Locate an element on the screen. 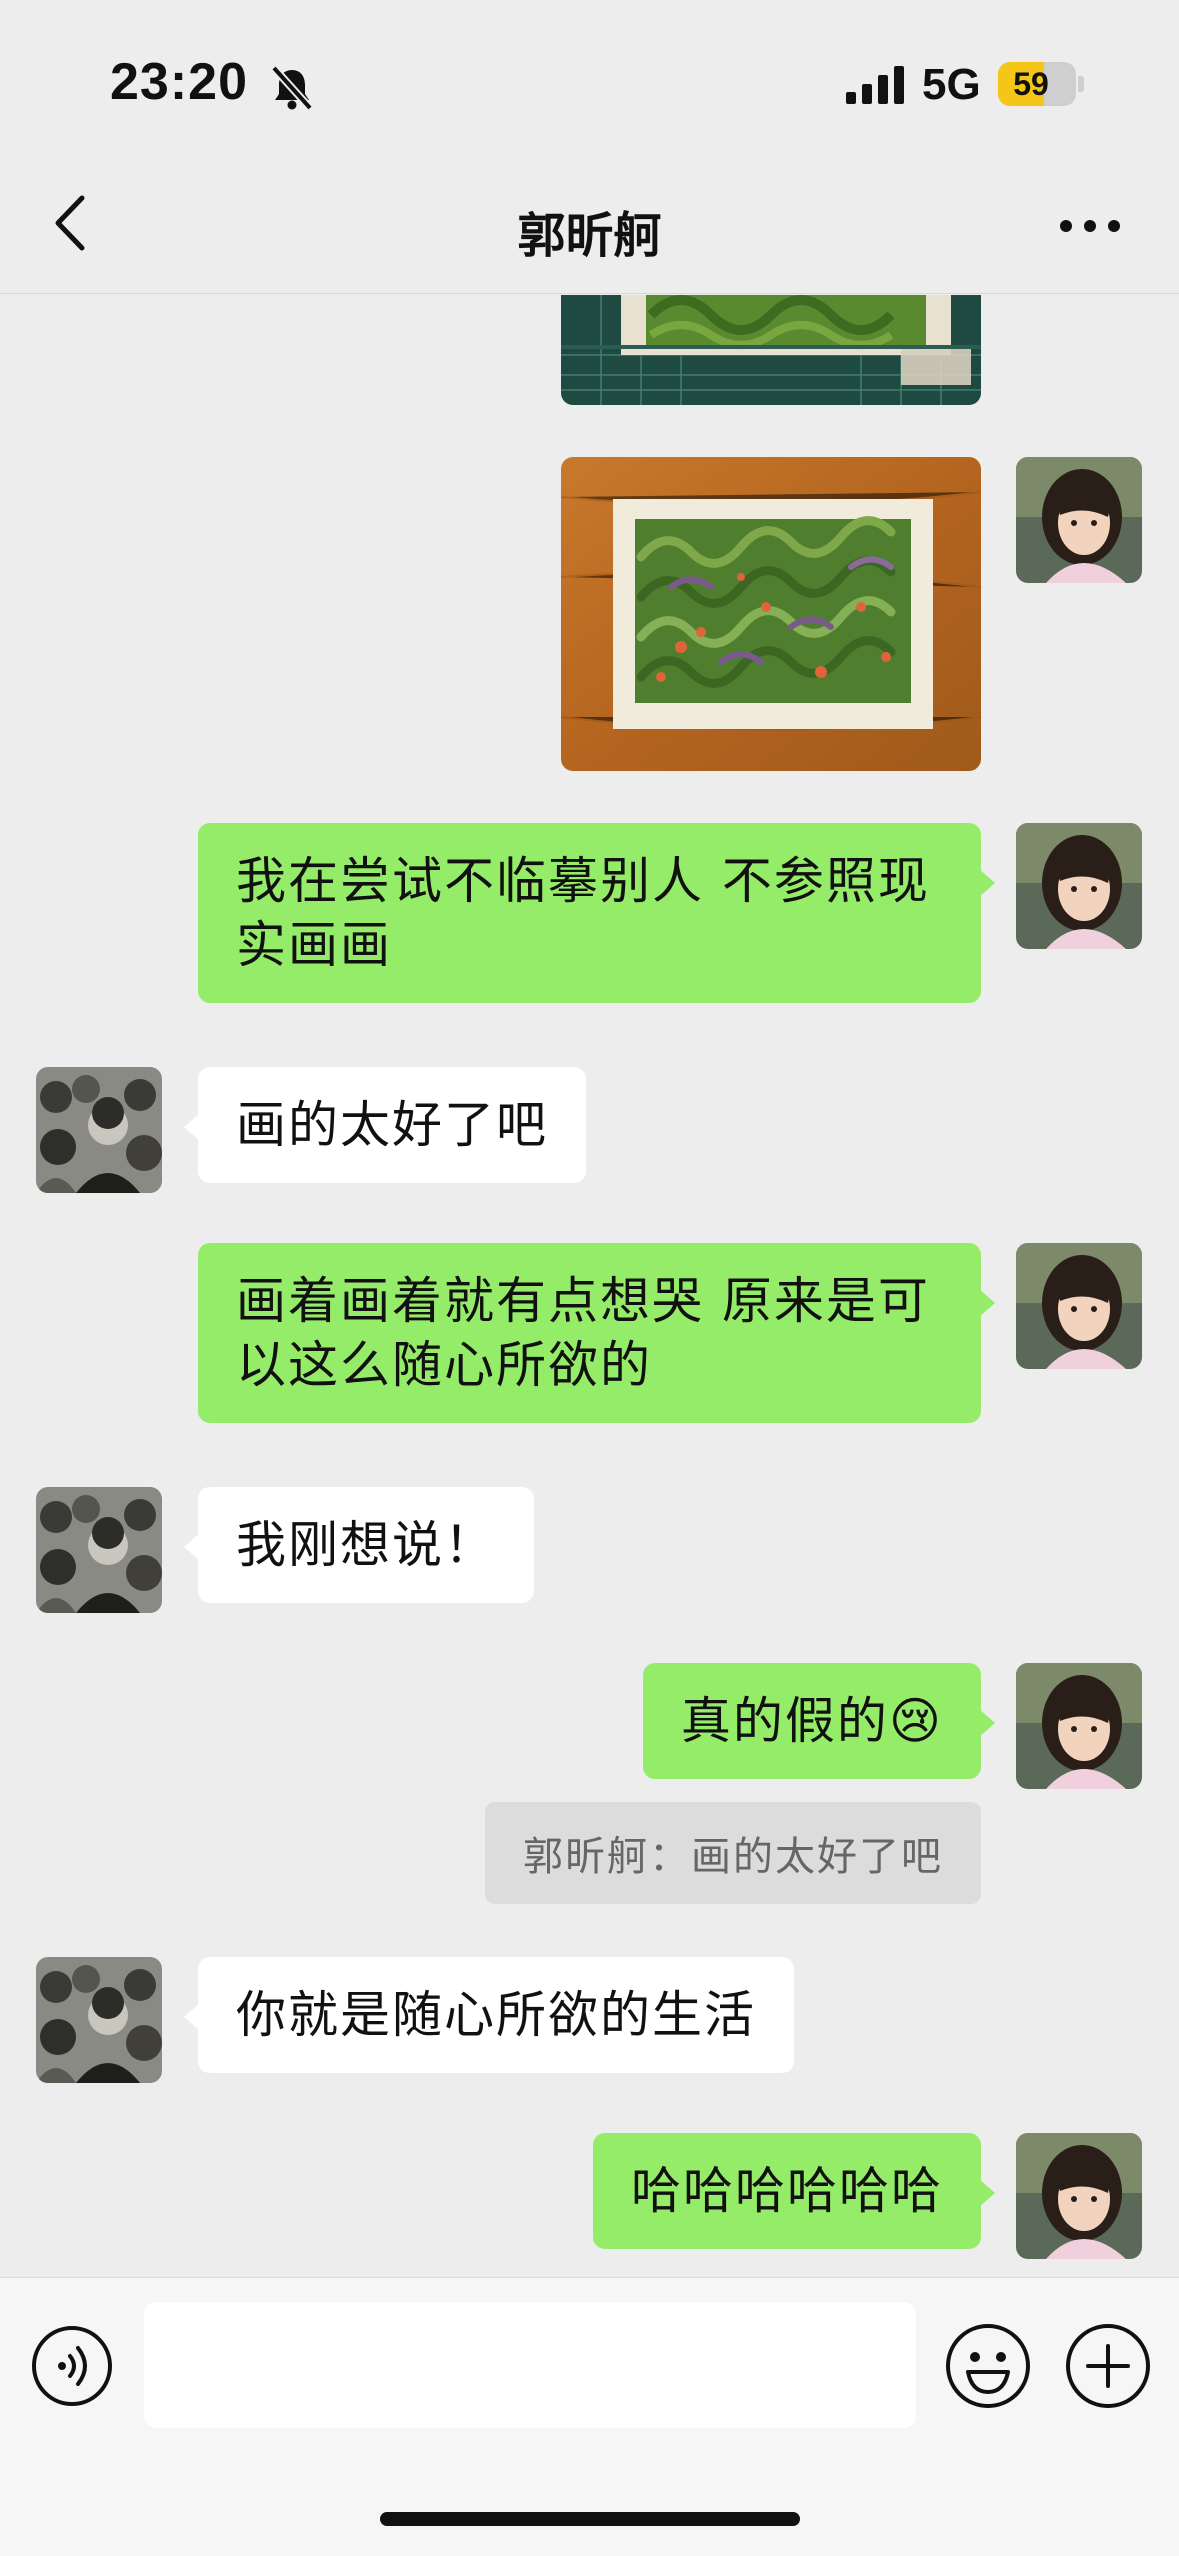 The width and height of the screenshot is (1179, 2556). message-text-line: 我在尝试不临摹别人 不参照现 is located at coordinates (583, 881).